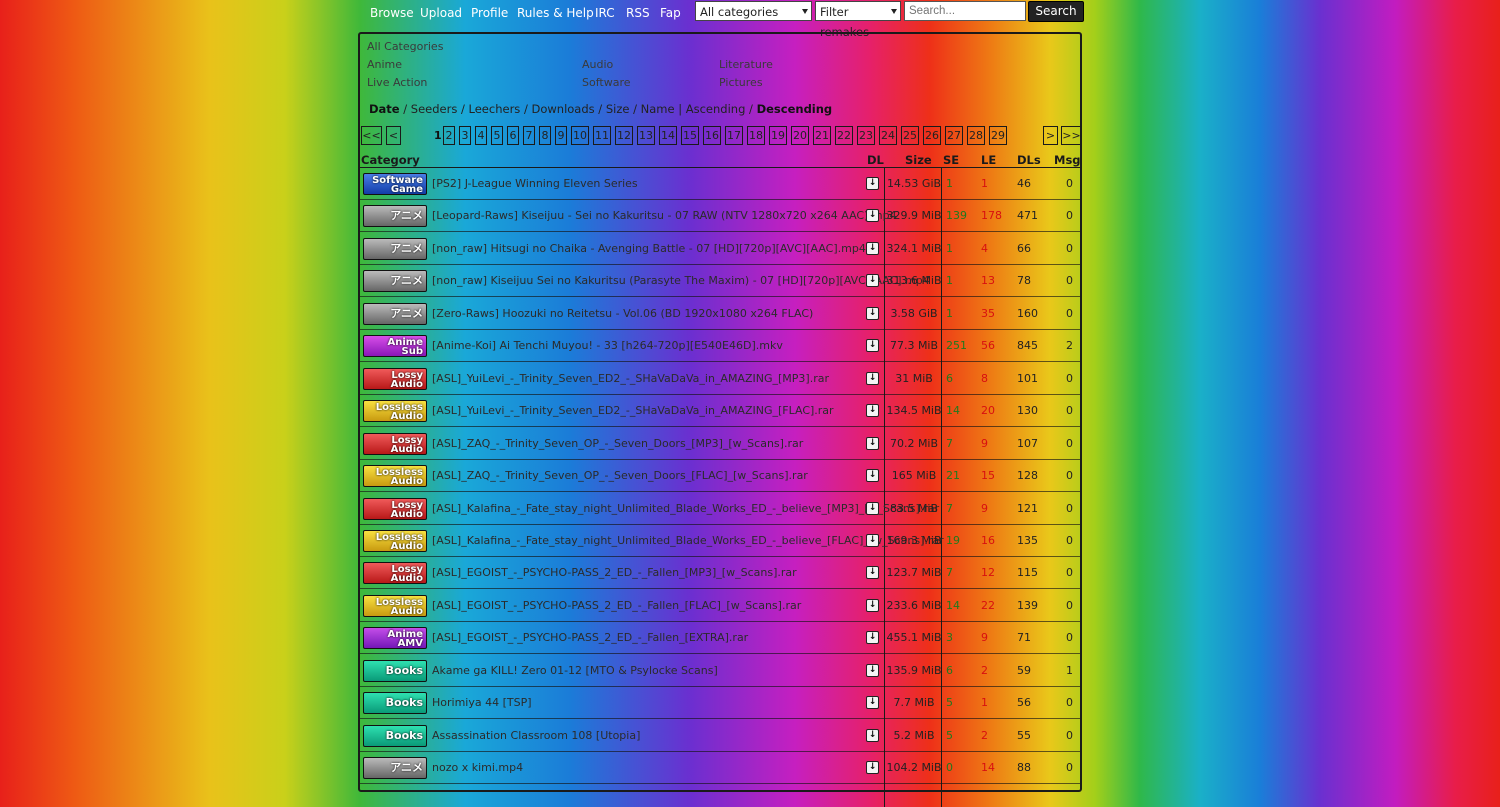  I want to click on header-category: Category, so click(390, 160).